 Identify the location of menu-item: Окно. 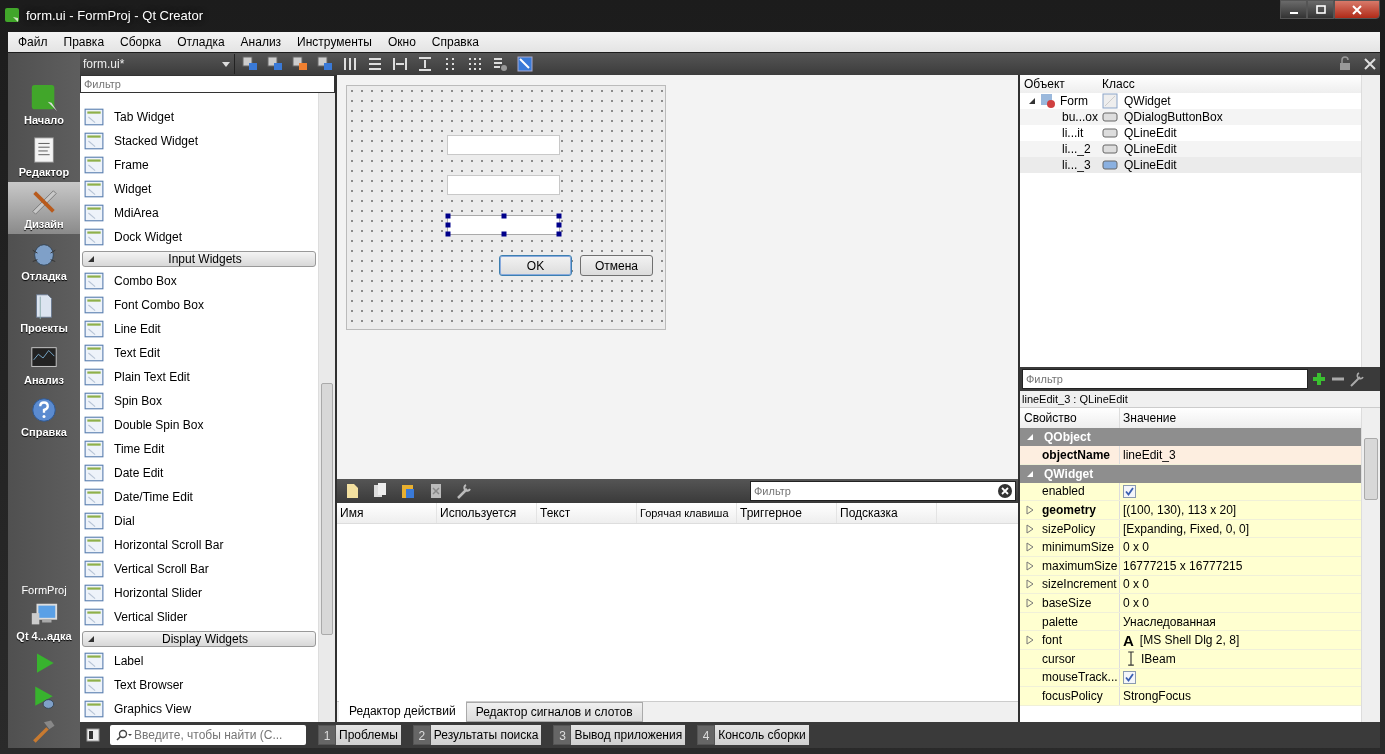
(401, 42).